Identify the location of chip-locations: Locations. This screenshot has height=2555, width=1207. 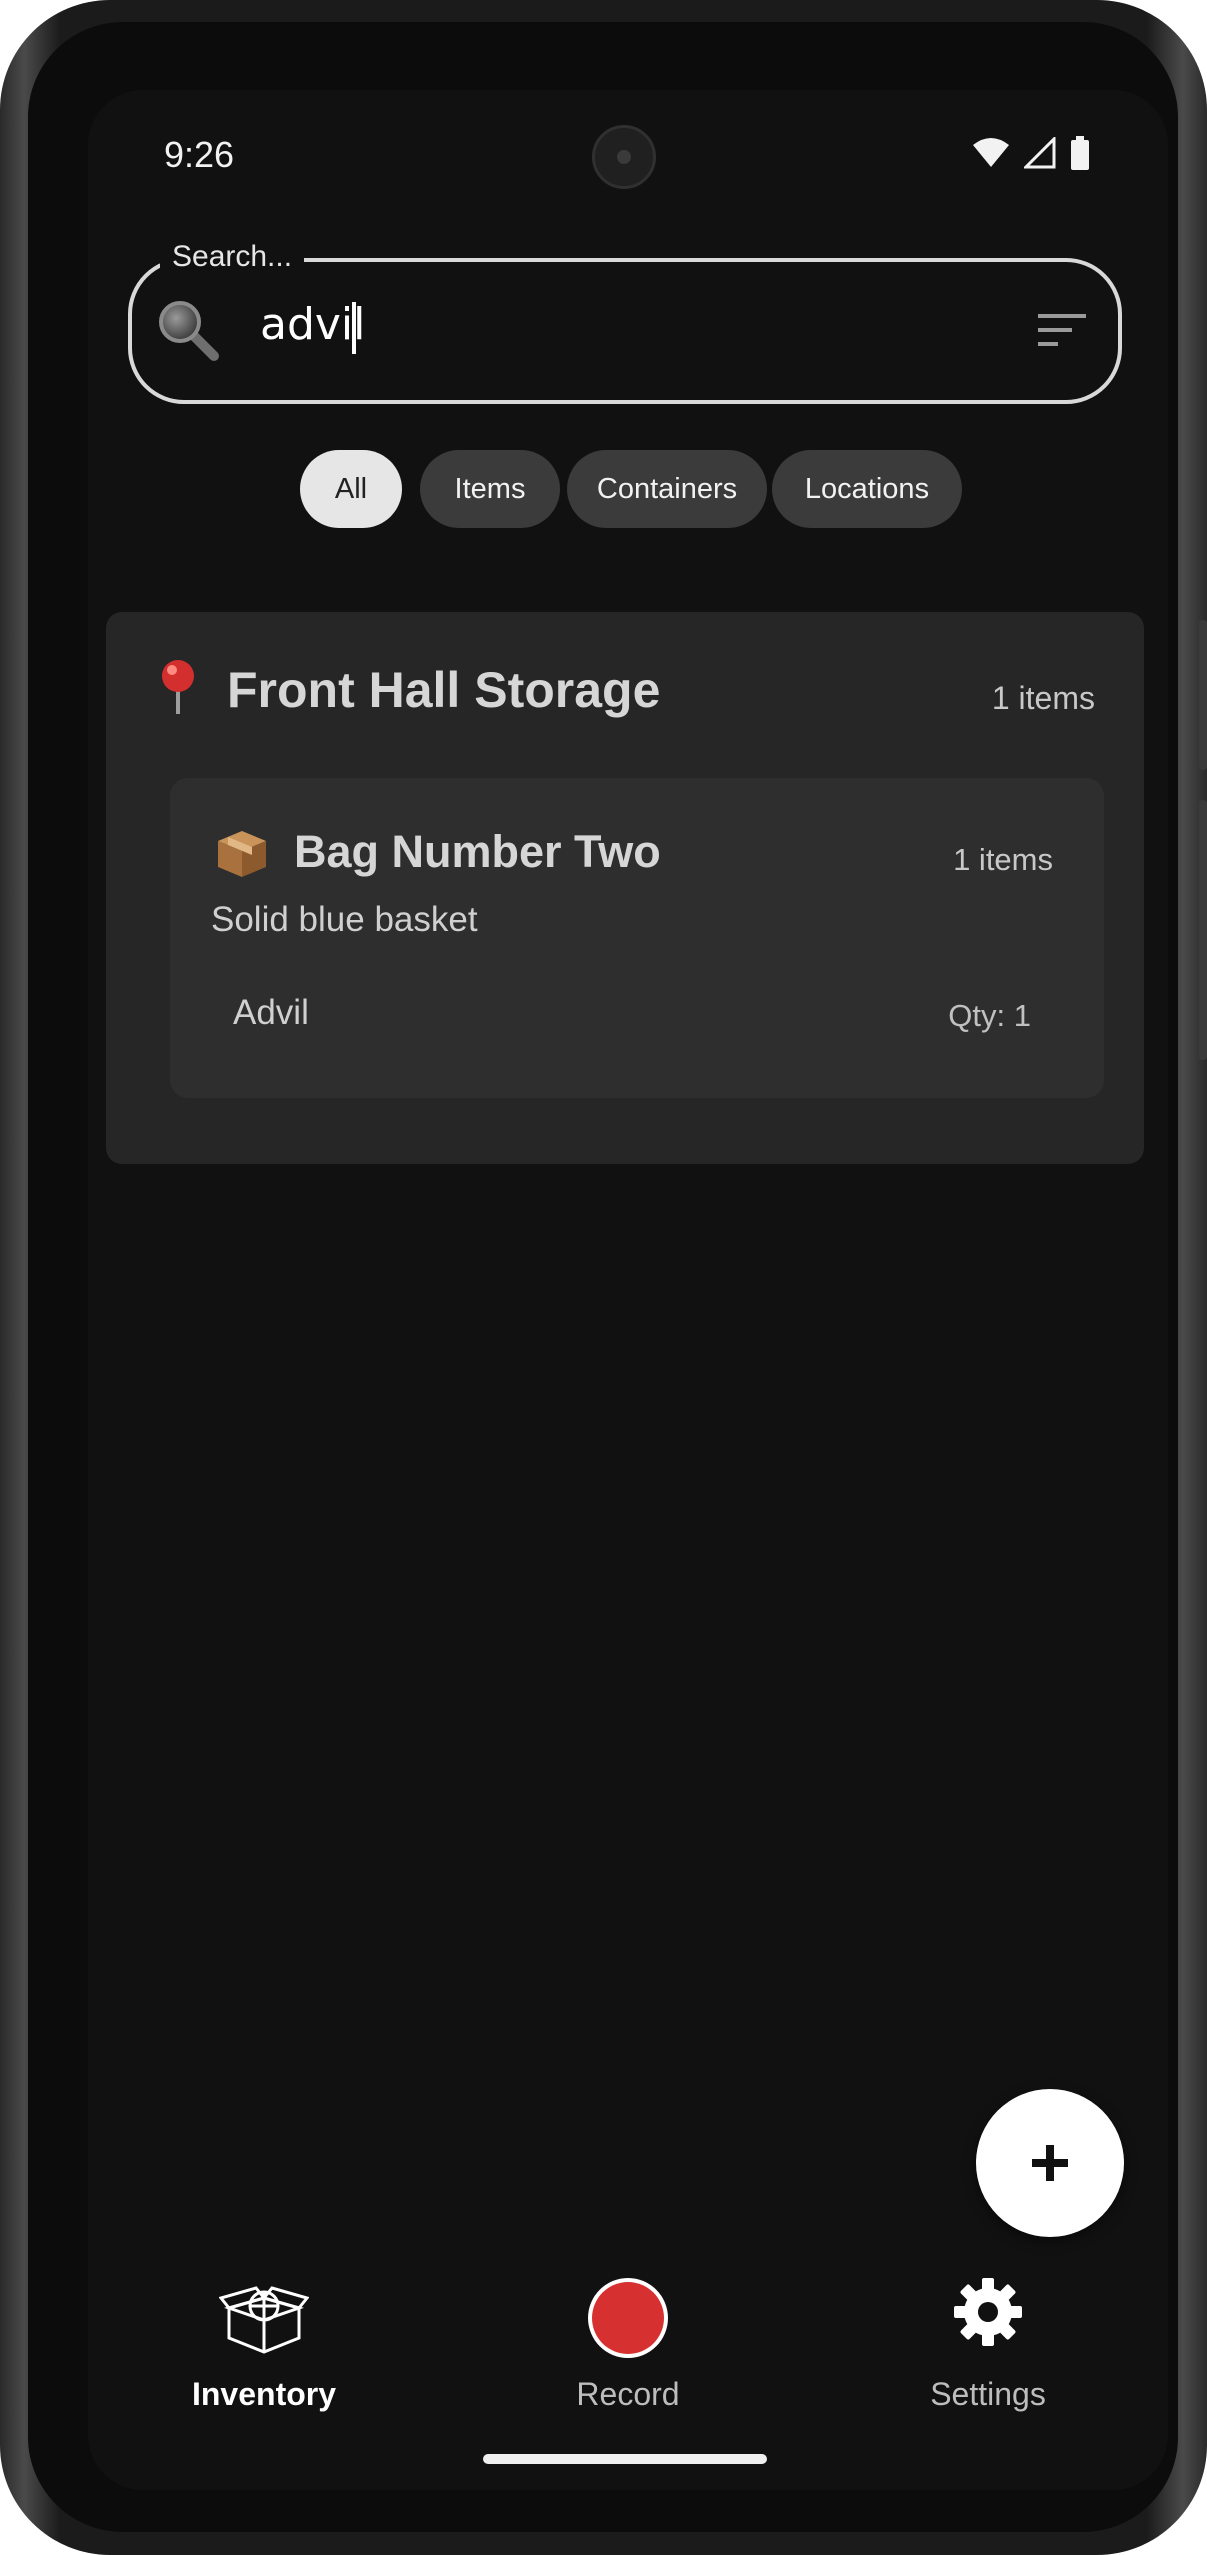
(867, 489).